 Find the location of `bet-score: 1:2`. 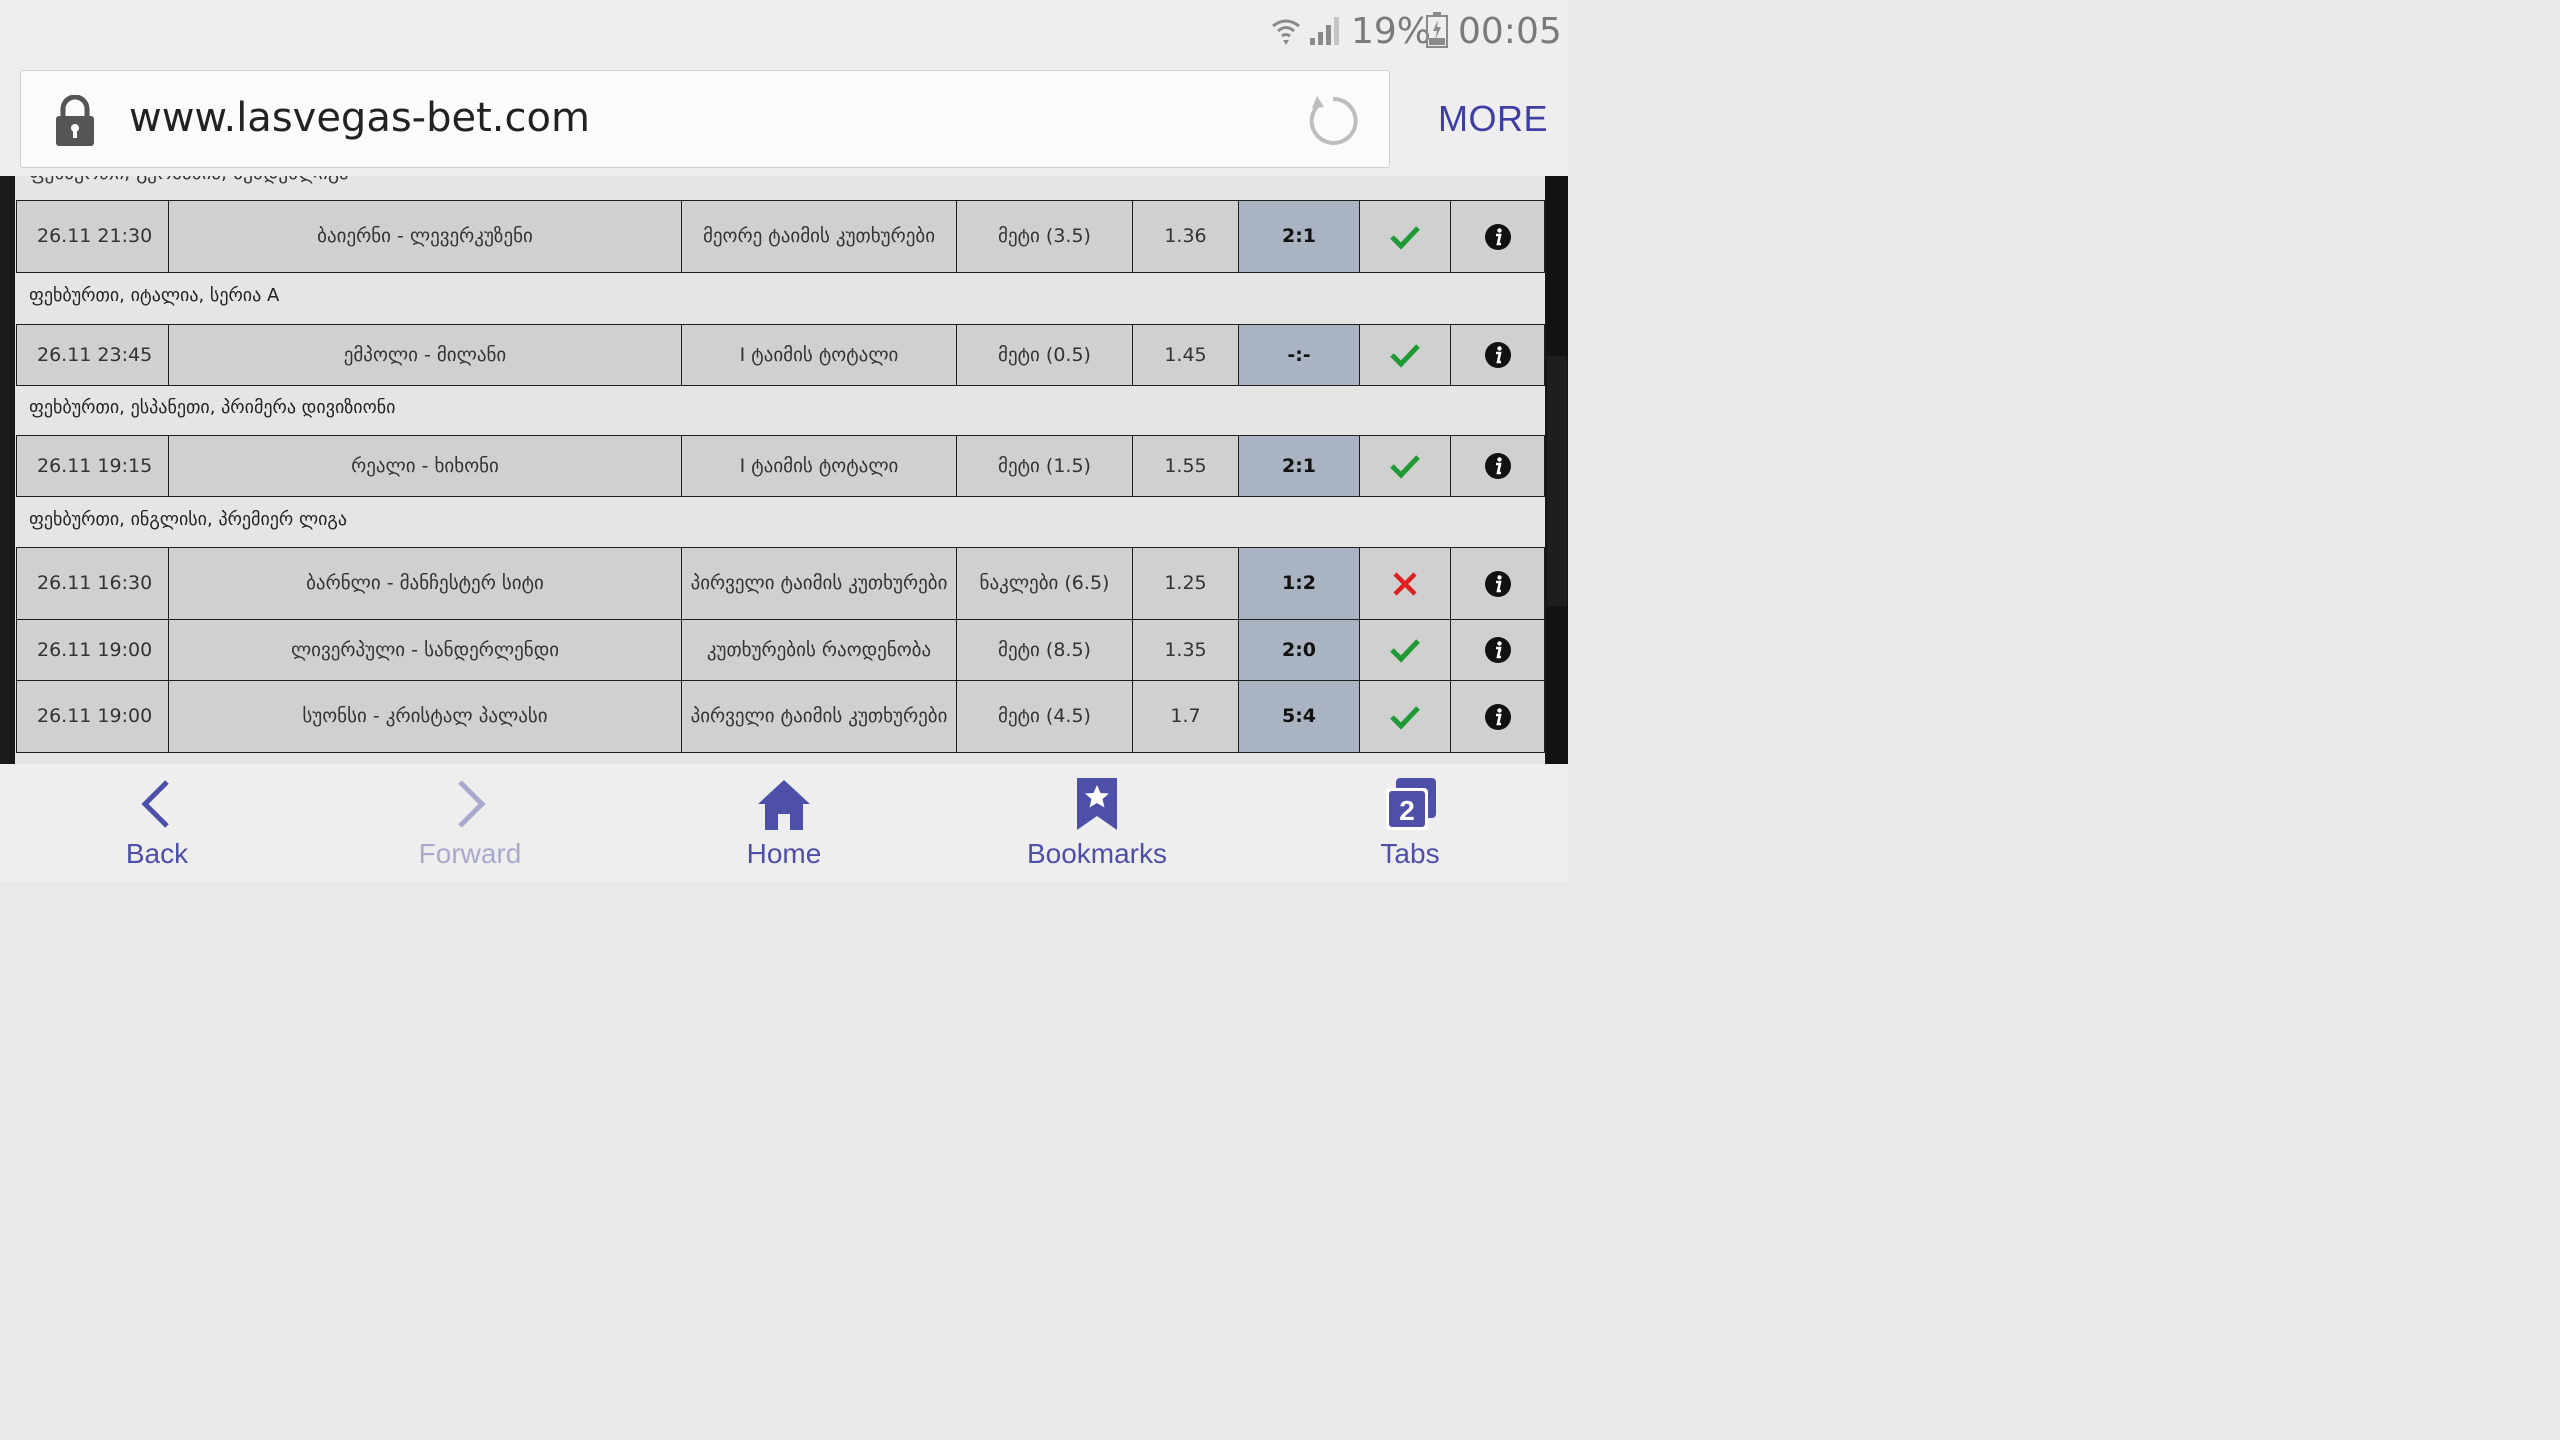

bet-score: 1:2 is located at coordinates (1299, 583).